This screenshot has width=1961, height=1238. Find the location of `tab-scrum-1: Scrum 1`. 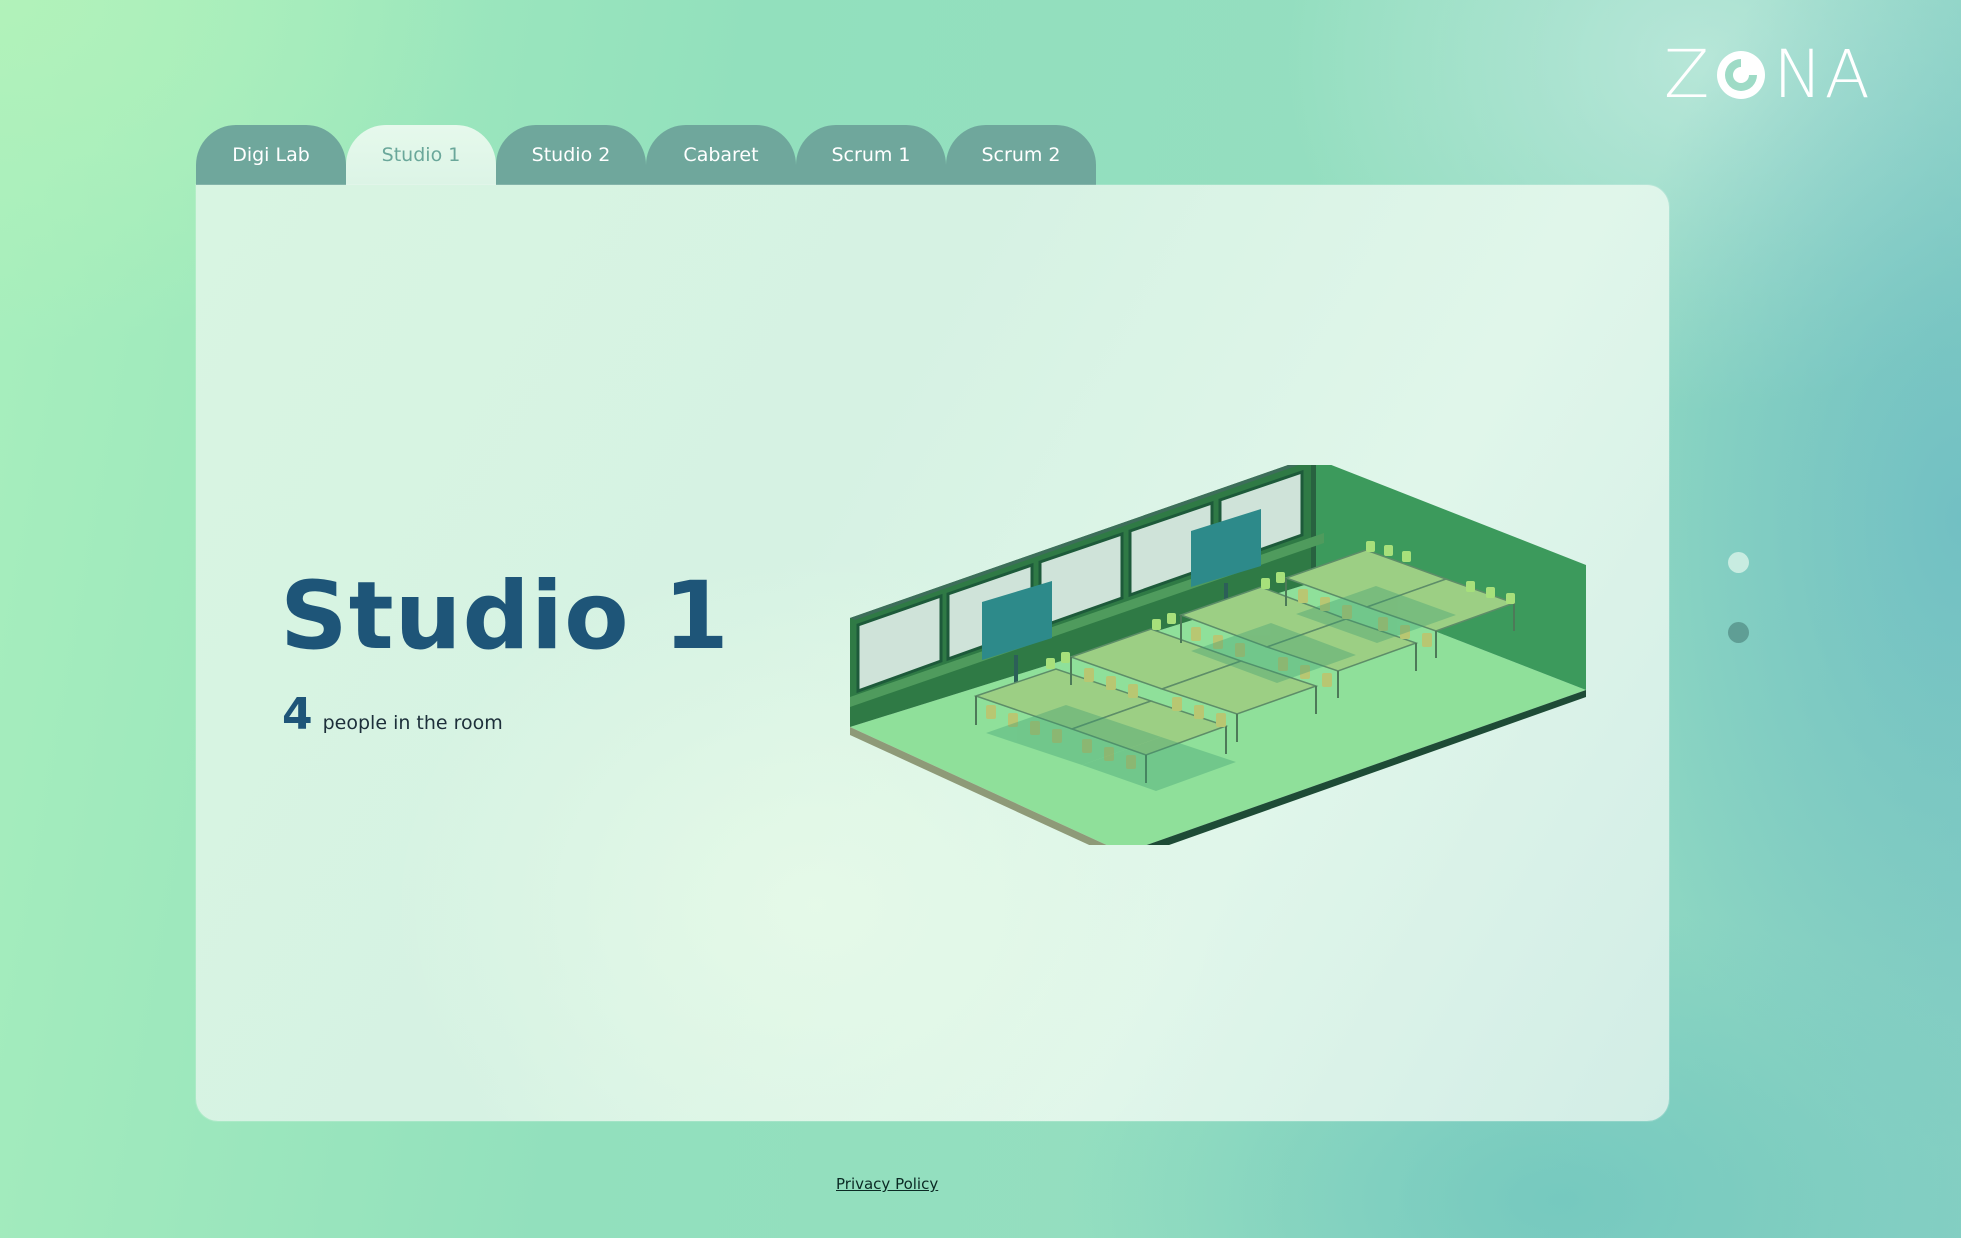

tab-scrum-1: Scrum 1 is located at coordinates (871, 155).